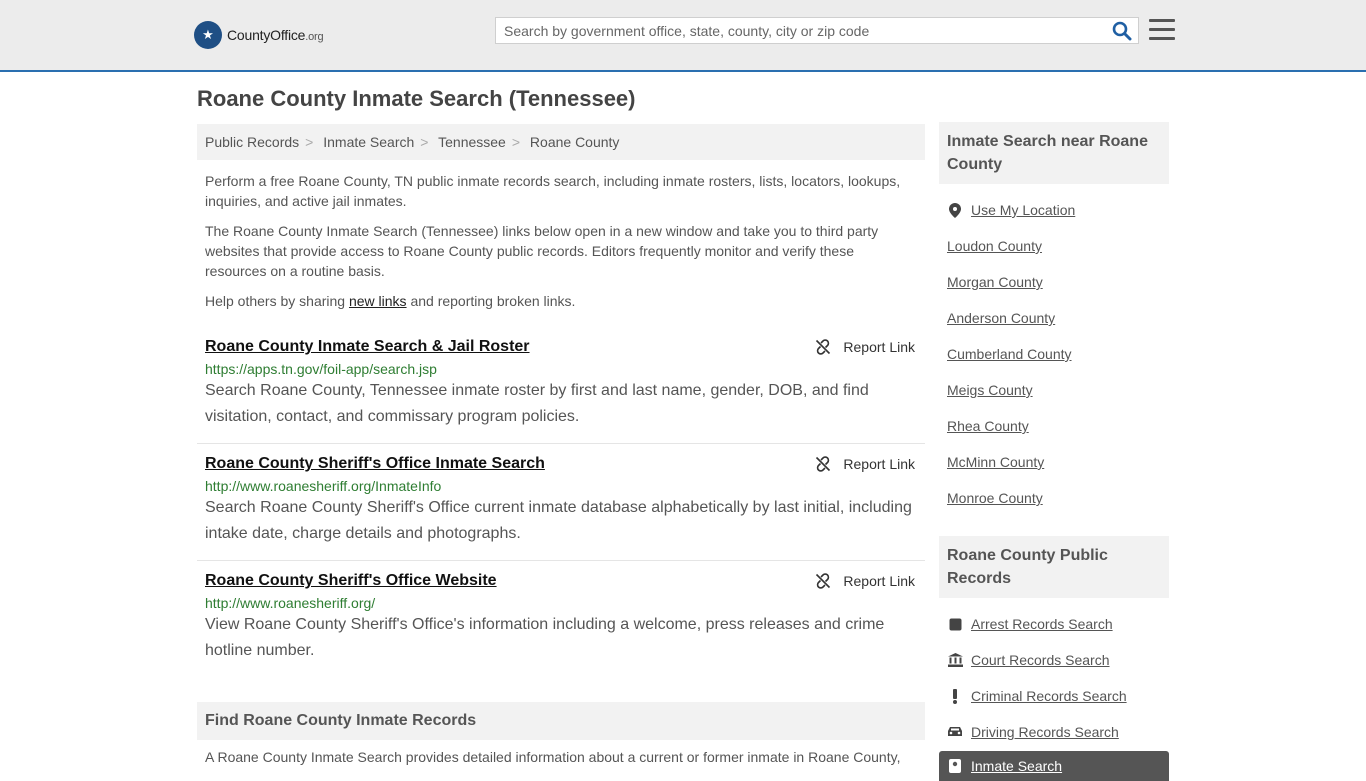  I want to click on logo-tld: .org, so click(314, 37).